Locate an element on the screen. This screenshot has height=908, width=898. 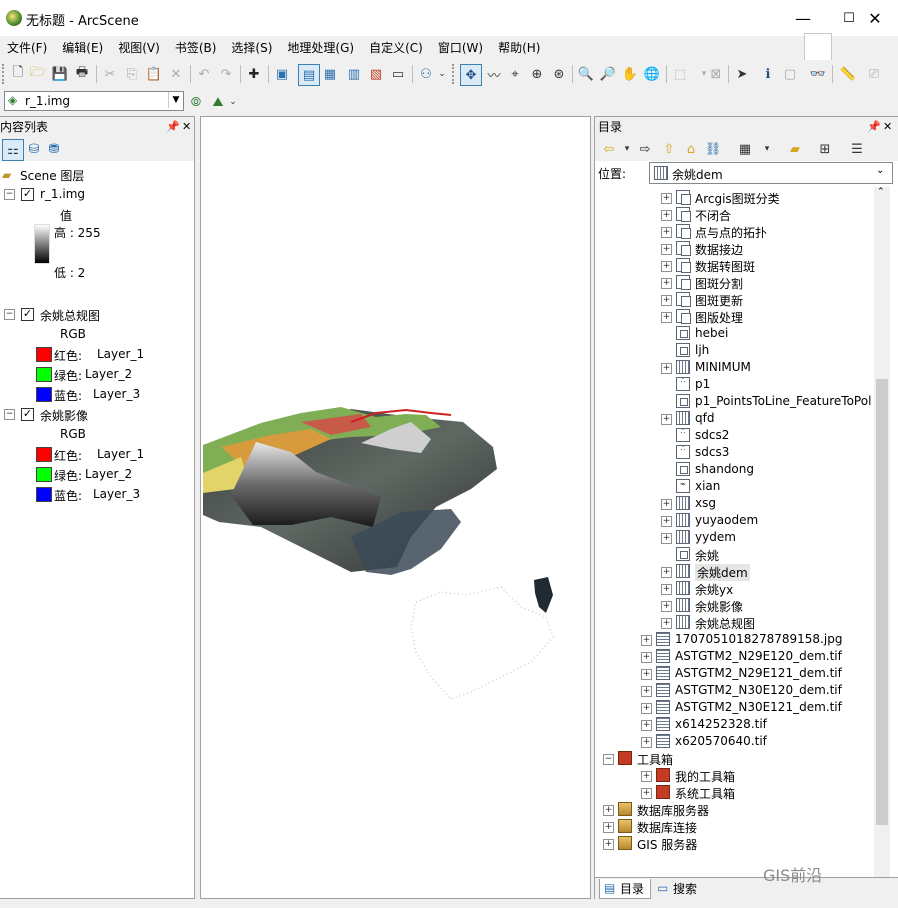
catalog-item: + ASTGTM2_N30E120_dem.tif is located at coordinates (734, 690).